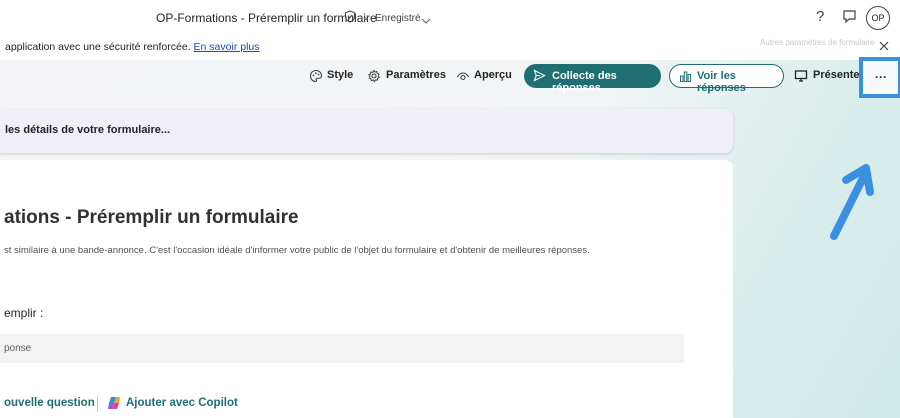  Describe the element at coordinates (49, 403) in the screenshot. I see `new-question-button: ouvelle question` at that location.